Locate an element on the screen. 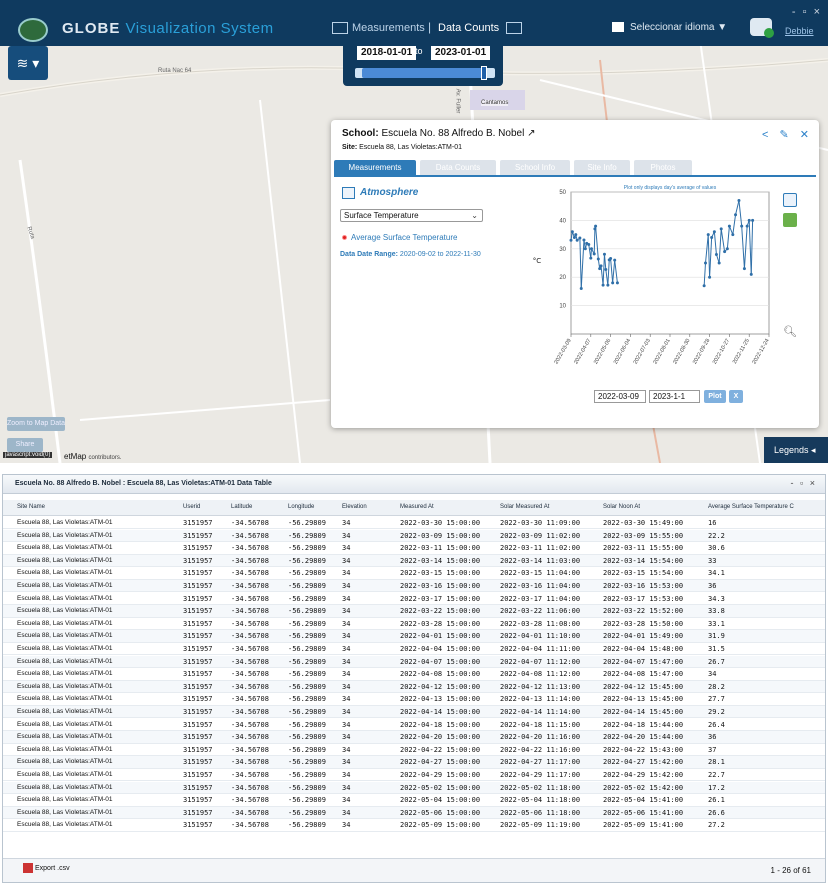 The width and height of the screenshot is (828, 883). slider-fill is located at coordinates (423, 73).